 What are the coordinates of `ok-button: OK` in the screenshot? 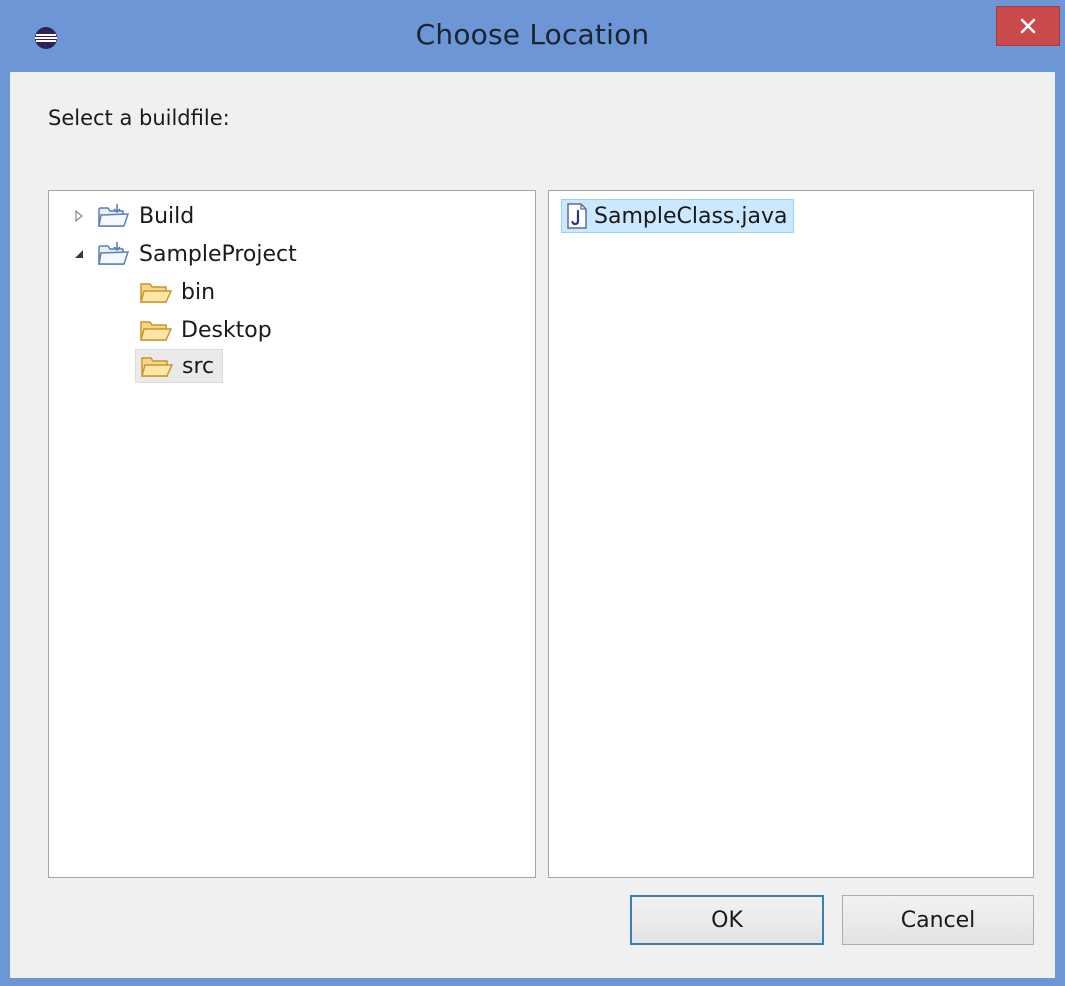 It's located at (727, 920).